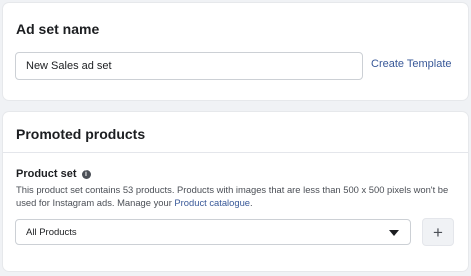 Image resolution: width=471 pixels, height=276 pixels. I want to click on ad-set-name-title: Ad set name, so click(58, 29).